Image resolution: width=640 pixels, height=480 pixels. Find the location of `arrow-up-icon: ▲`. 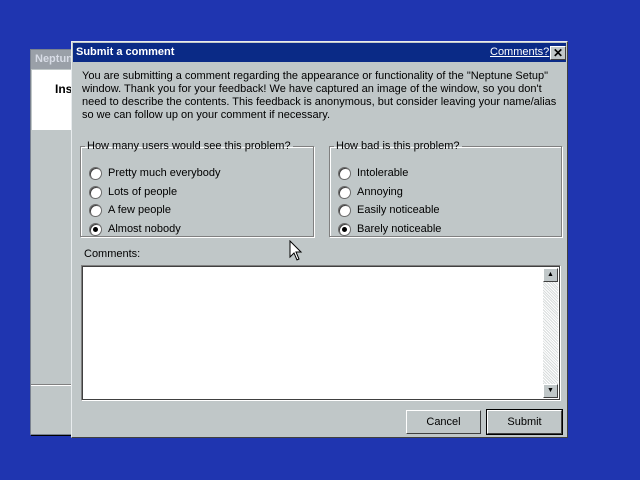

arrow-up-icon: ▲ is located at coordinates (550, 274).